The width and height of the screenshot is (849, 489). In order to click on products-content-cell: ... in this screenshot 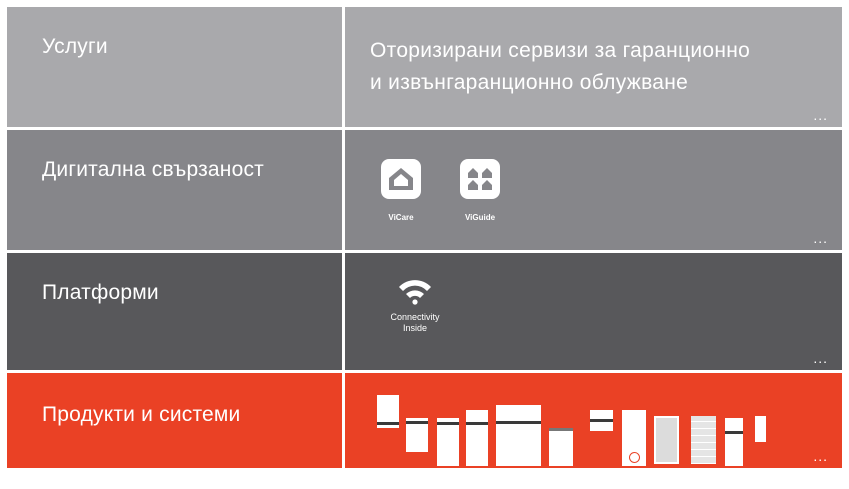, I will do `click(593, 420)`.